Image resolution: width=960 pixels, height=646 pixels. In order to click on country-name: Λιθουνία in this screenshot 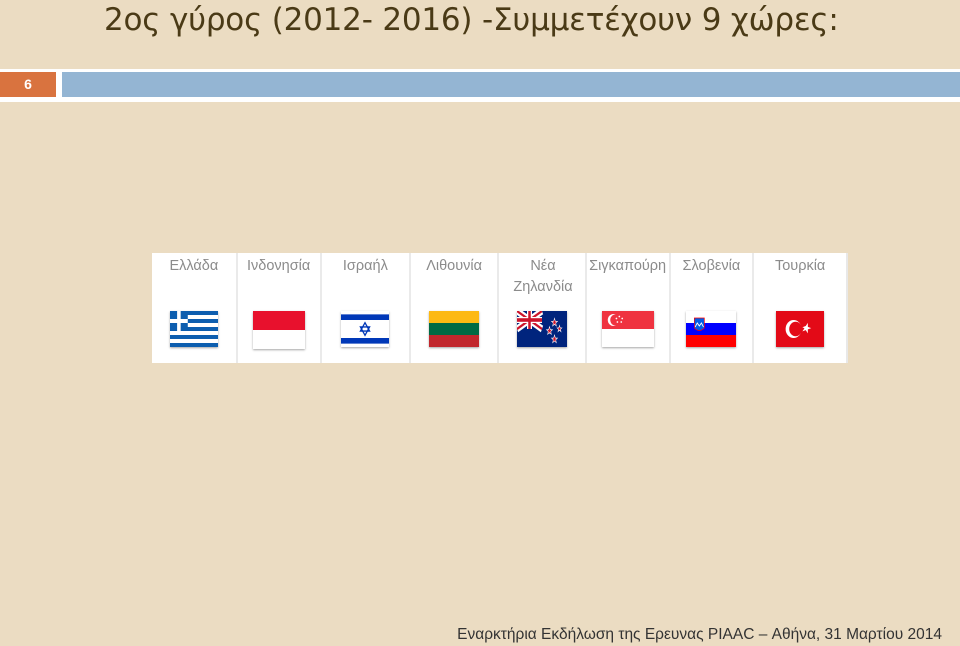, I will do `click(454, 266)`.